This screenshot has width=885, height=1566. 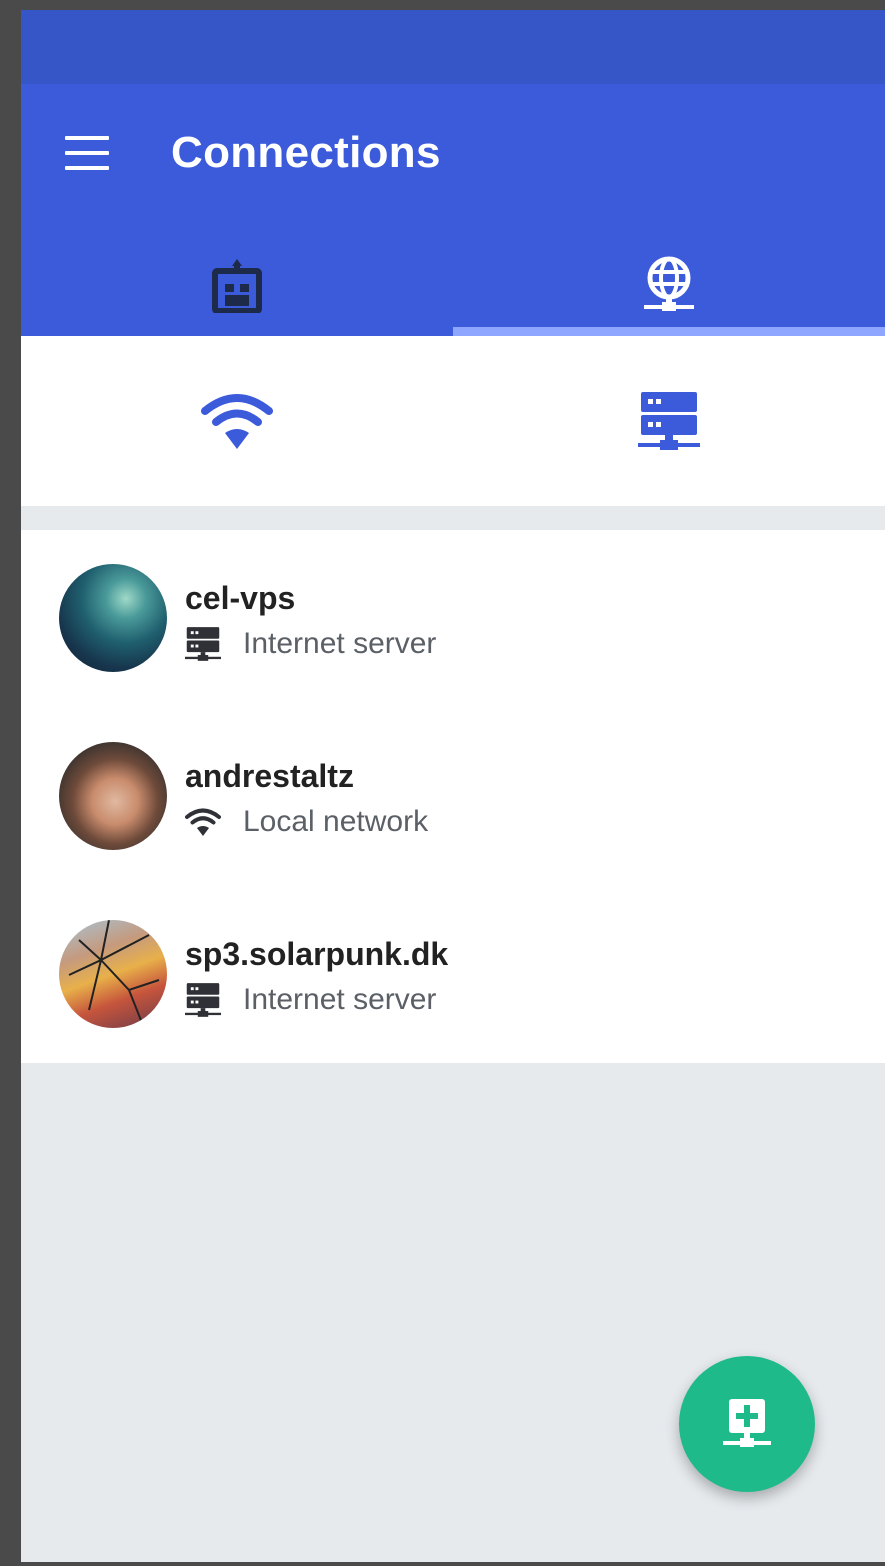 What do you see at coordinates (113, 796) in the screenshot?
I see `person-avatar` at bounding box center [113, 796].